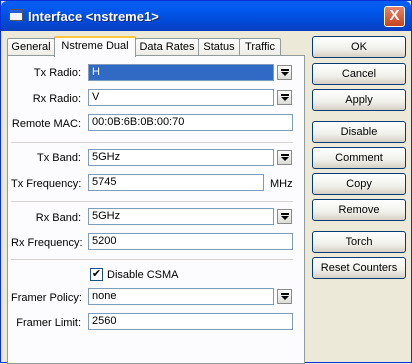 This screenshot has width=412, height=364. Describe the element at coordinates (284, 157) in the screenshot. I see `tx-band-dropdown-icon` at that location.